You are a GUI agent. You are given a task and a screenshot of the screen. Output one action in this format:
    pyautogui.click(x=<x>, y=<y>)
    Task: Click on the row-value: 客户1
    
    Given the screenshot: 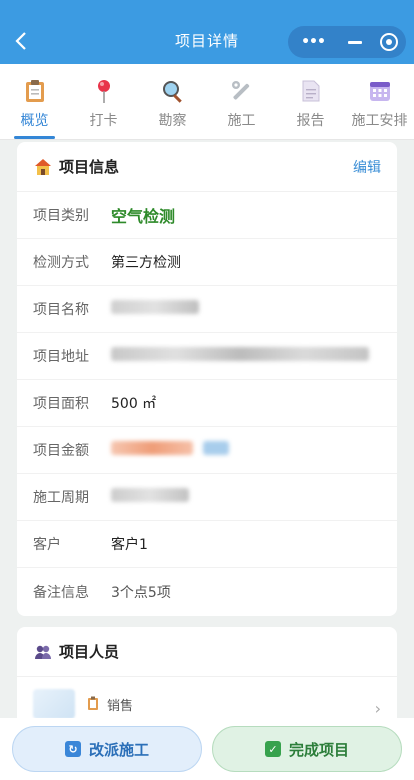 What is the action you would take?
    pyautogui.click(x=129, y=545)
    